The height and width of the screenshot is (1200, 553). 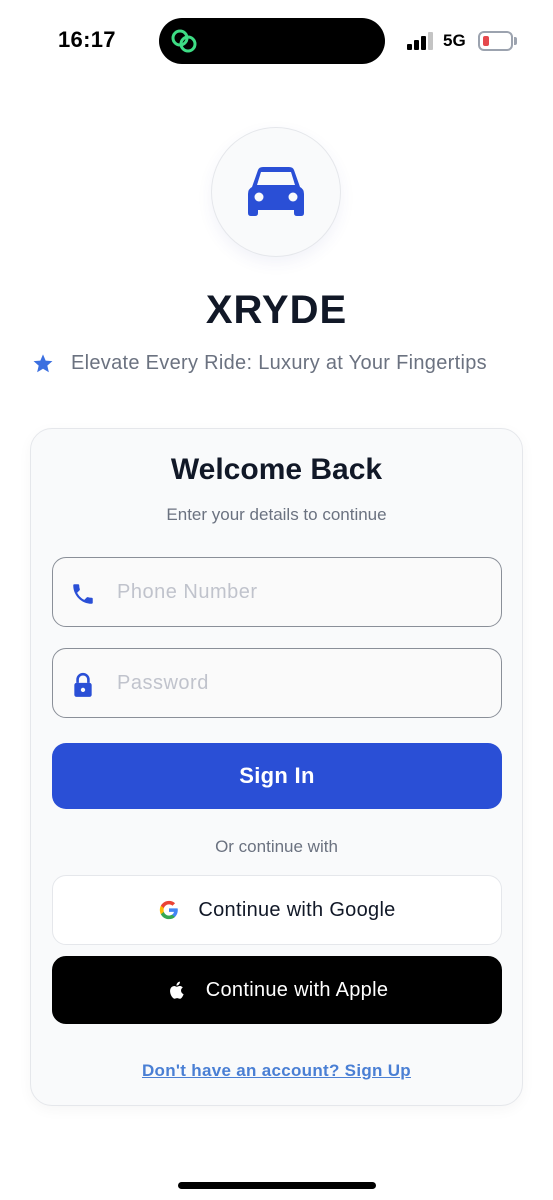 What do you see at coordinates (276, 846) in the screenshot?
I see `divider-text: Or continue with` at bounding box center [276, 846].